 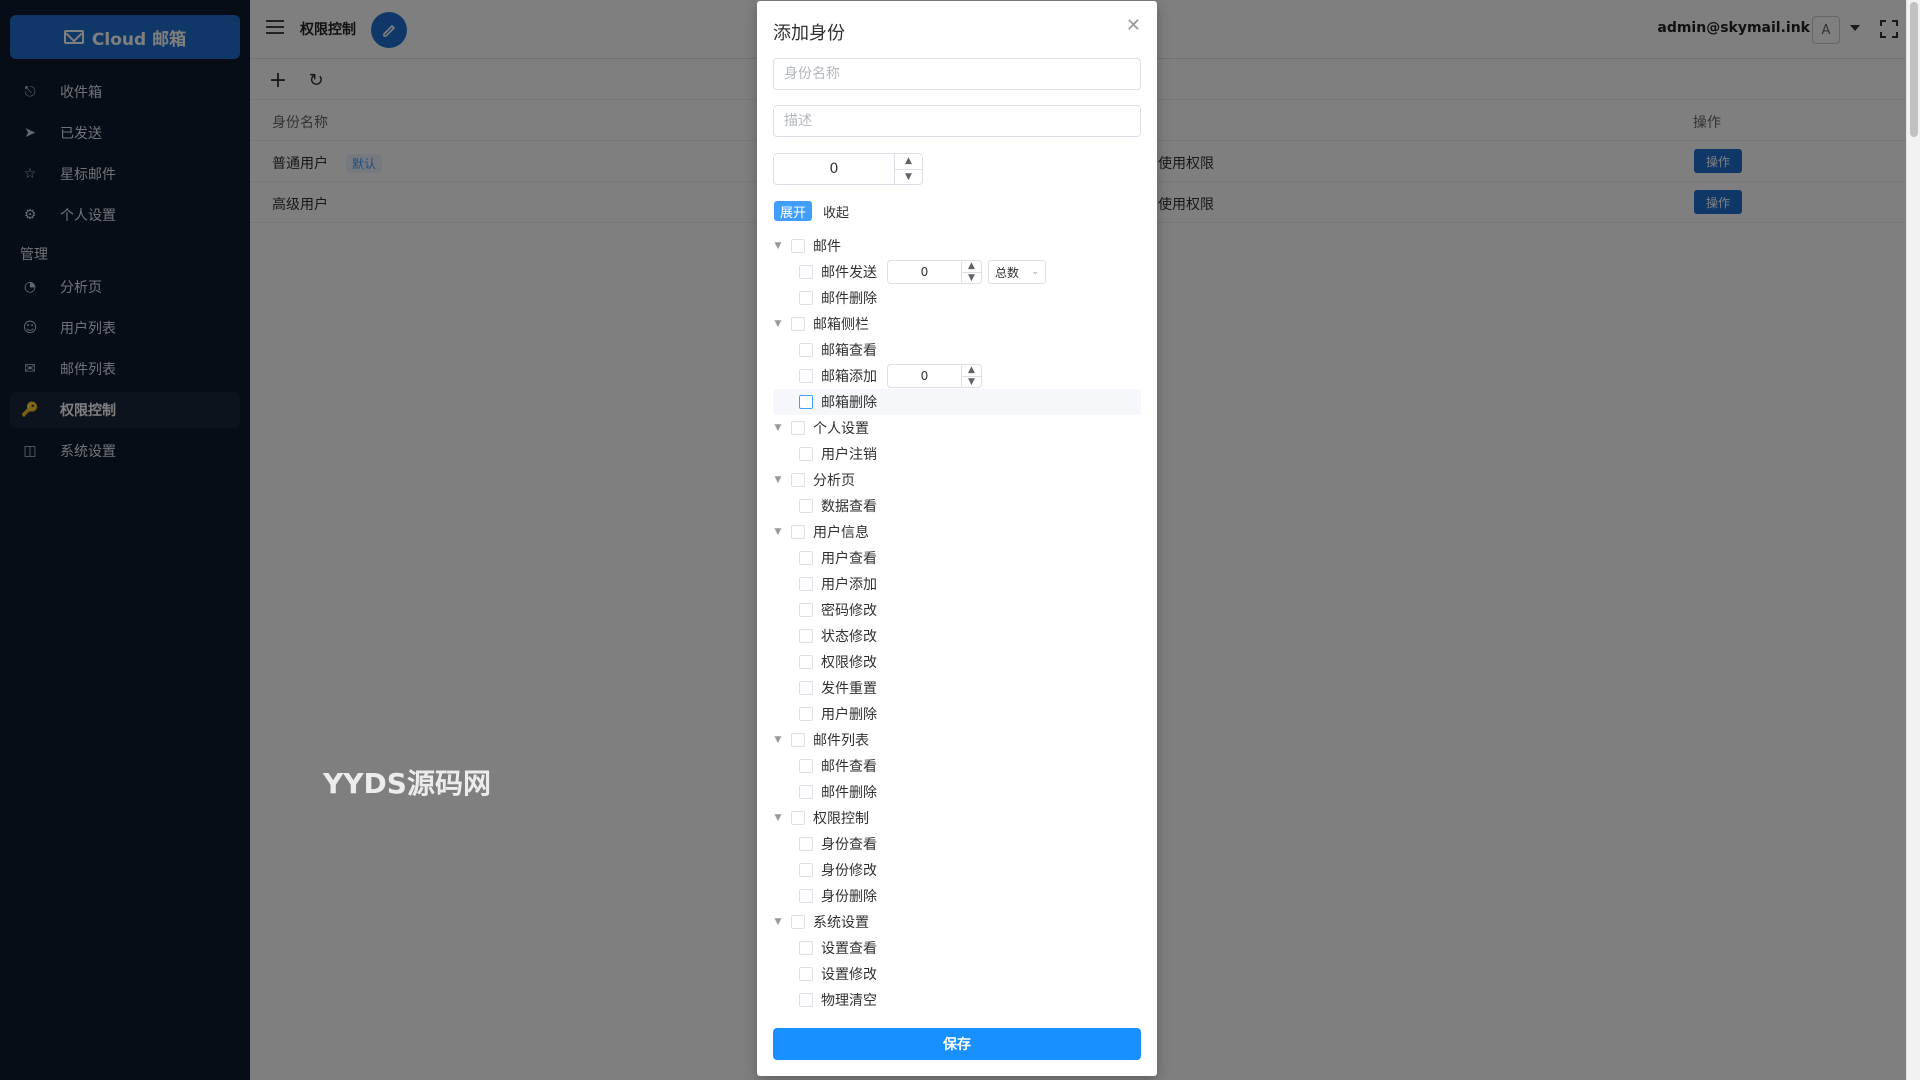 I want to click on tree-leaf: 物理清空, so click(x=957, y=1000).